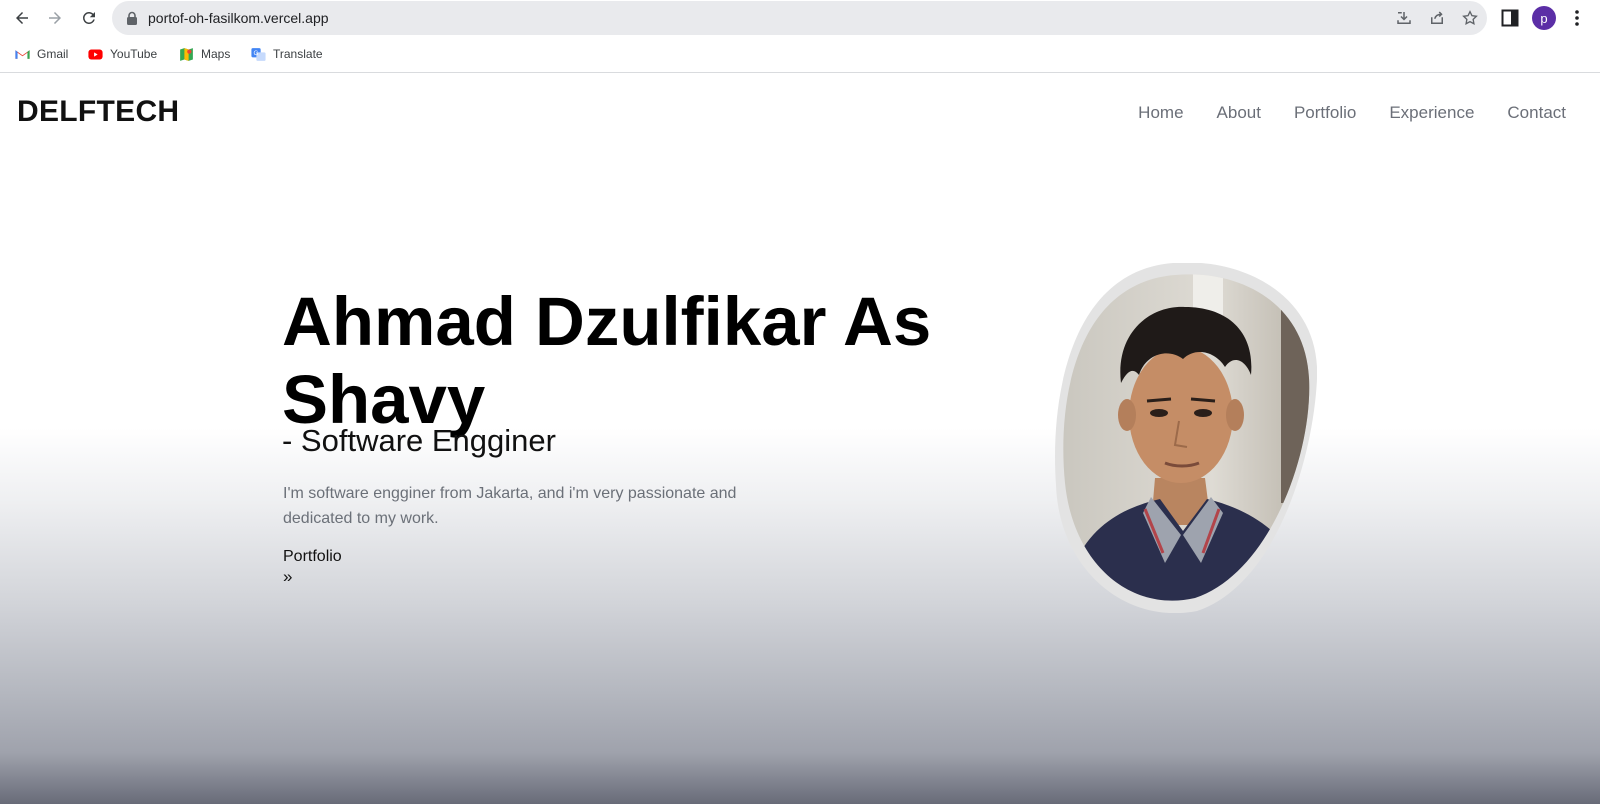 This screenshot has height=804, width=1600. What do you see at coordinates (298, 54) in the screenshot?
I see `bookmark-label: Translate` at bounding box center [298, 54].